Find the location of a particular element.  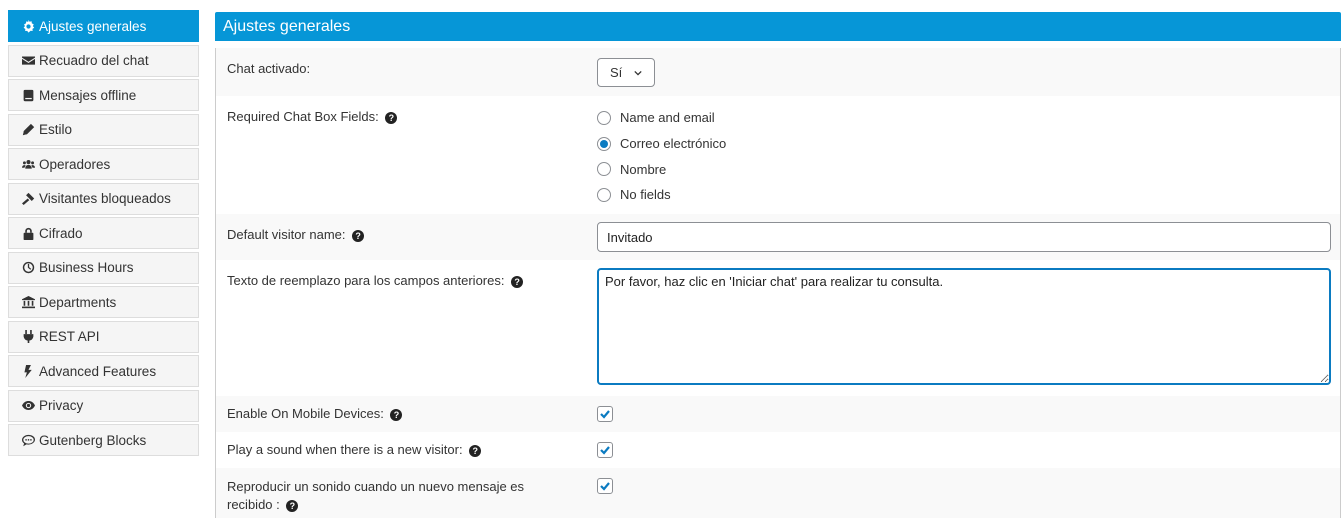

sidebar-item-label: Visitantes bloqueados is located at coordinates (105, 198).